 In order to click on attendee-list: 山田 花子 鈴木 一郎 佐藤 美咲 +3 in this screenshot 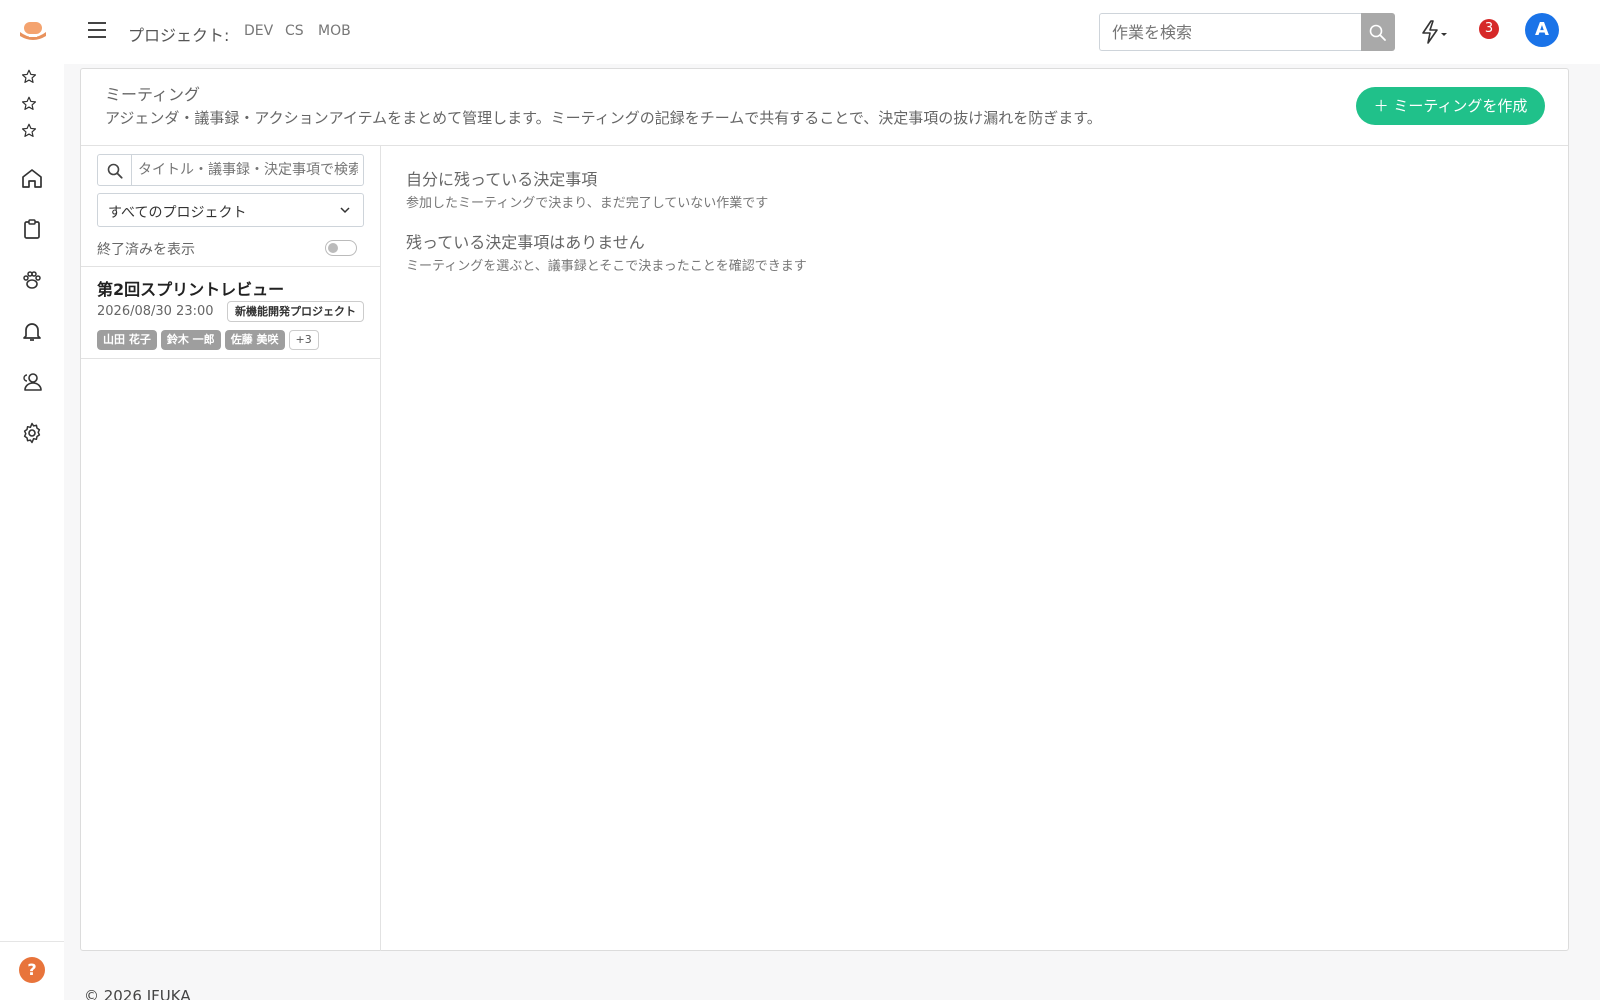, I will do `click(208, 340)`.